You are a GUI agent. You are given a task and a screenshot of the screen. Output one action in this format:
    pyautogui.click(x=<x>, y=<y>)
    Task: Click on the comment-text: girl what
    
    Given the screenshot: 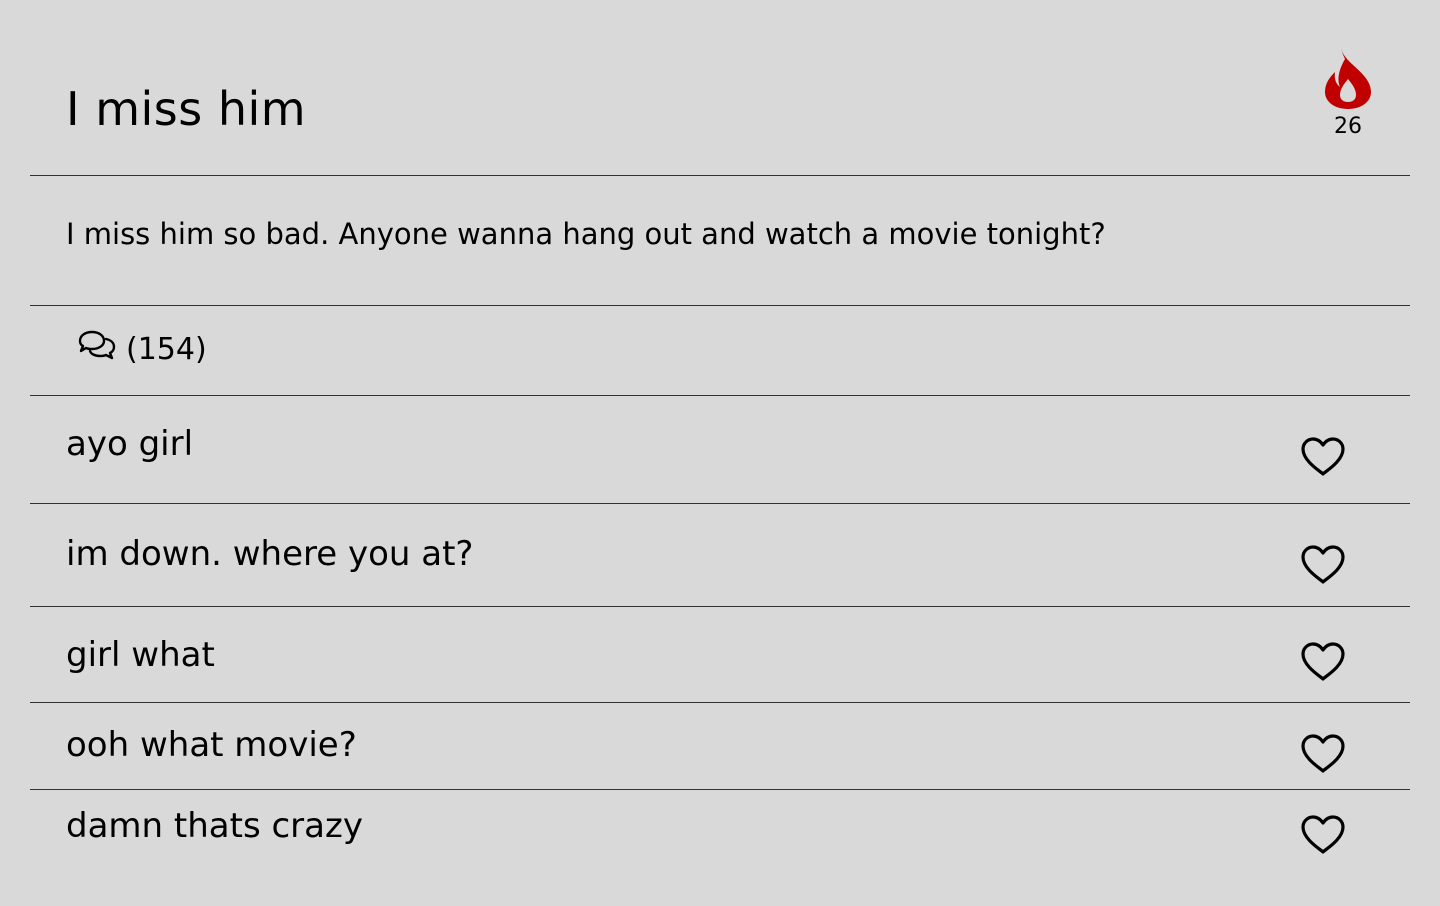 What is the action you would take?
    pyautogui.click(x=140, y=655)
    